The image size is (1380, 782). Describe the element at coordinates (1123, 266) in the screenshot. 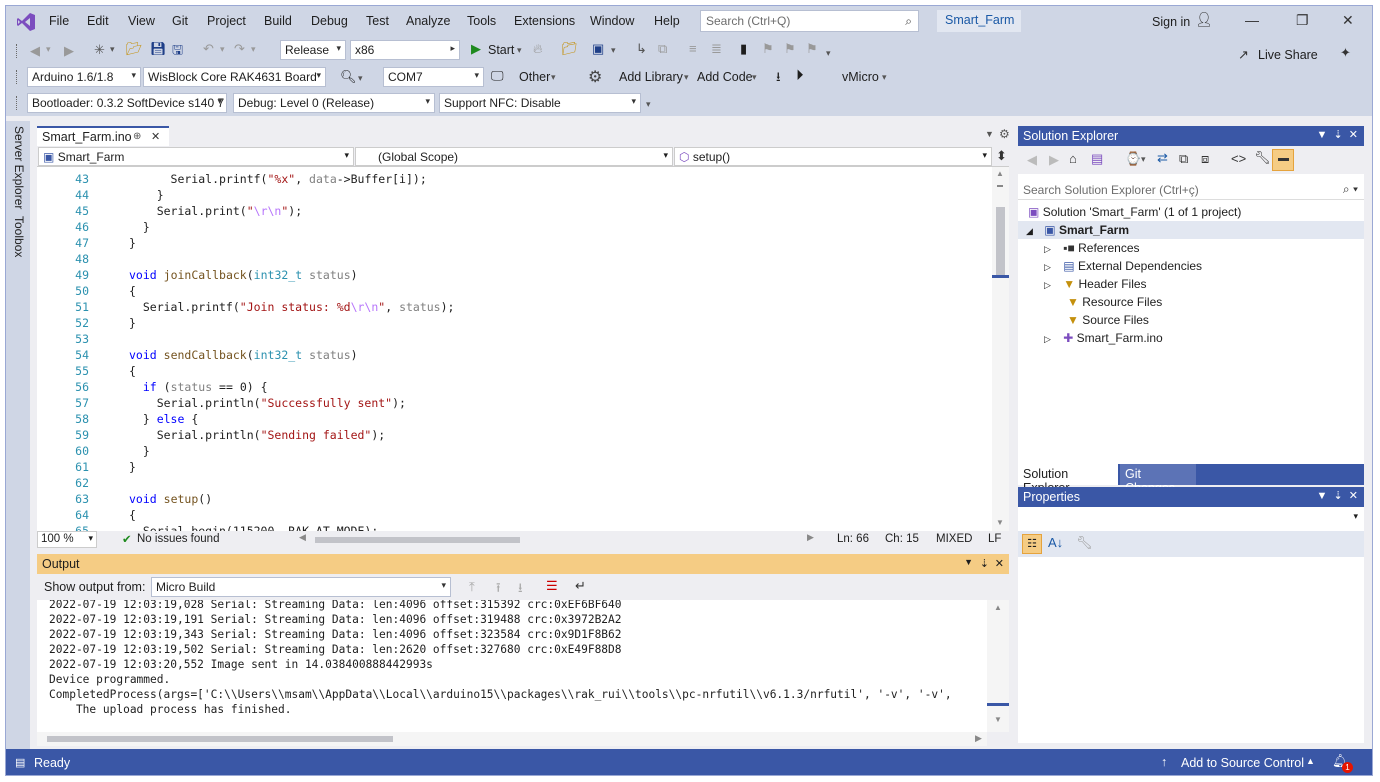

I see `tree-external-dependencies: ▷ ▤ External Dependencies` at that location.